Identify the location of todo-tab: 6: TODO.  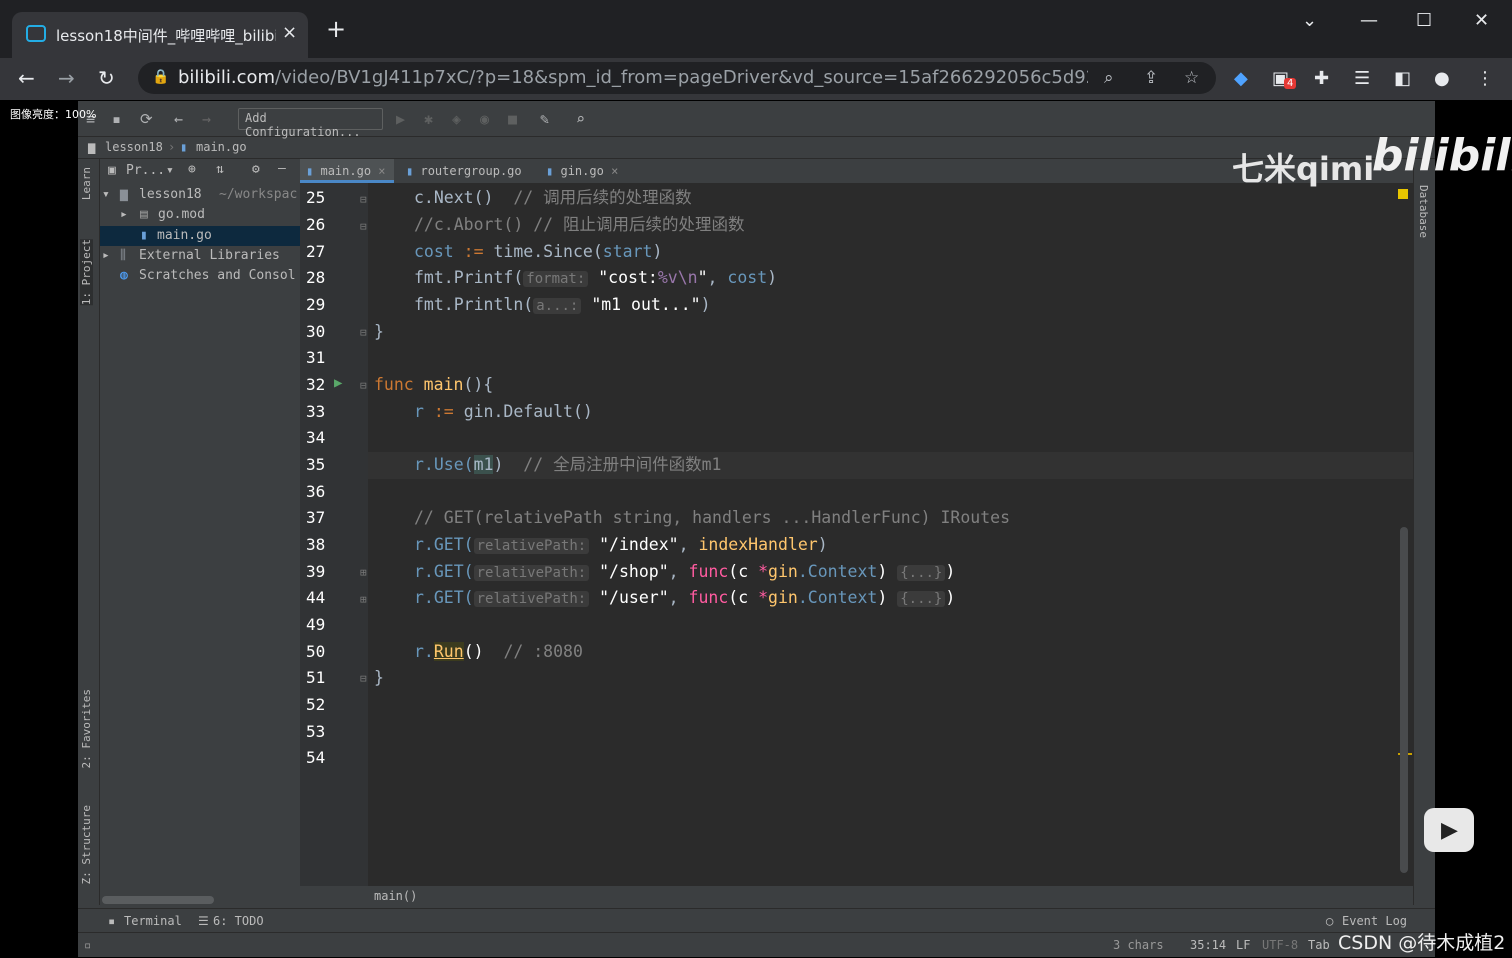
(238, 921).